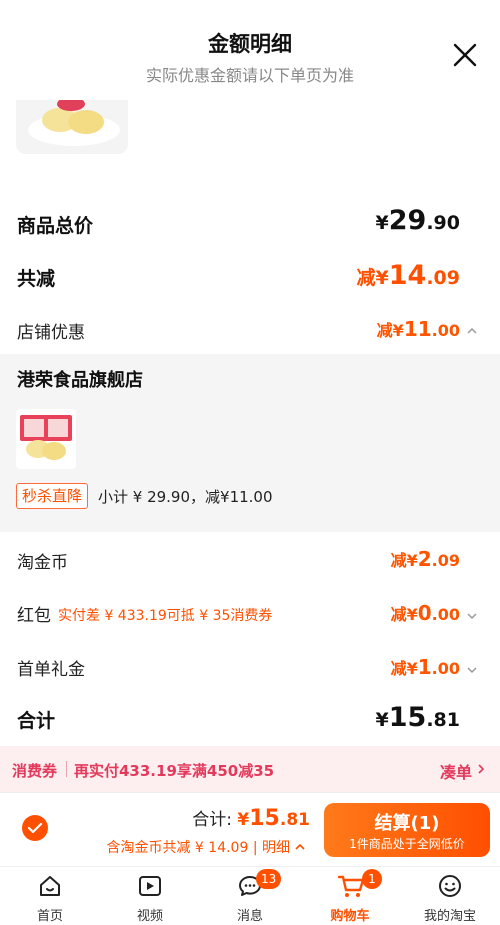 The width and height of the screenshot is (500, 925). Describe the element at coordinates (42, 563) in the screenshot. I see `coin-label: 淘金币` at that location.